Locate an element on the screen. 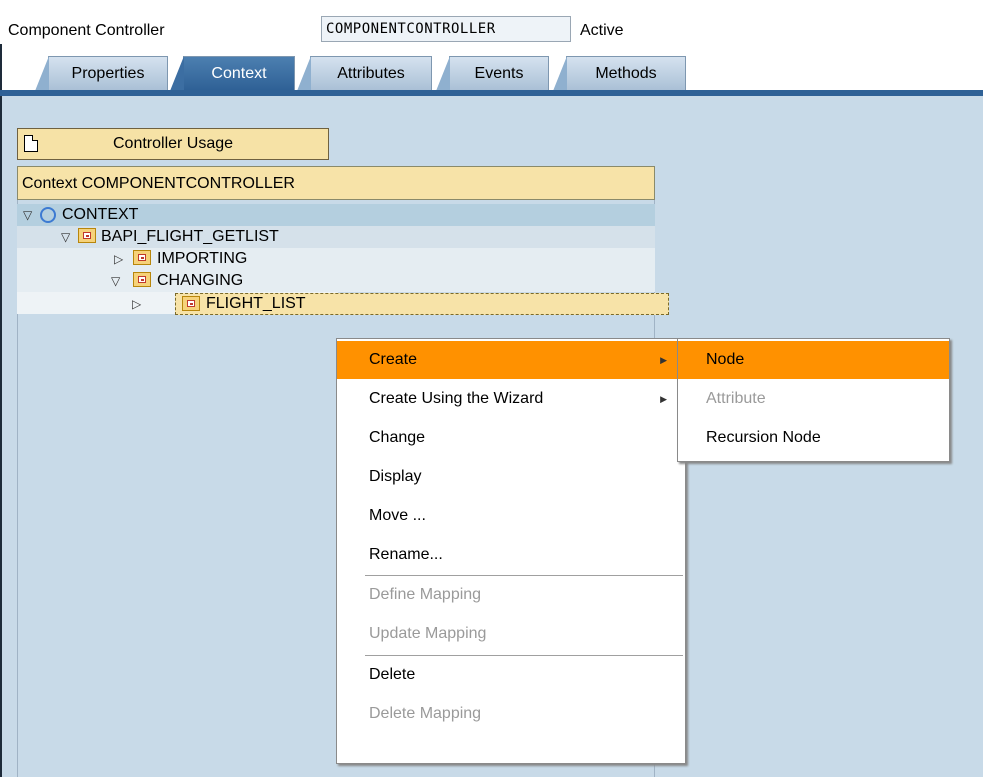 Image resolution: width=983 pixels, height=777 pixels. tree-node-label: CONTEXT is located at coordinates (100, 214).